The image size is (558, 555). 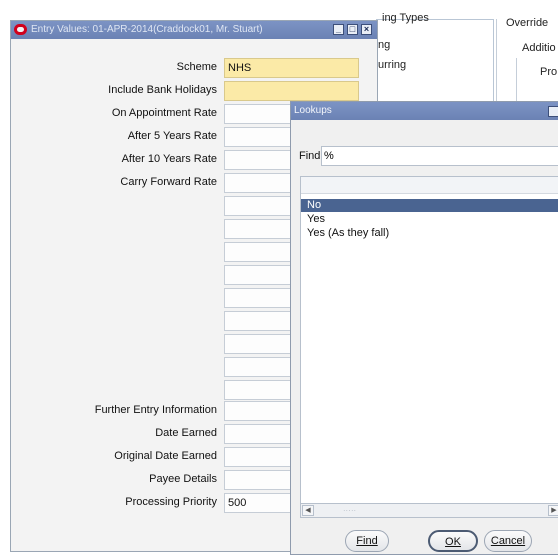 I want to click on minimize-button: _, so click(x=338, y=29).